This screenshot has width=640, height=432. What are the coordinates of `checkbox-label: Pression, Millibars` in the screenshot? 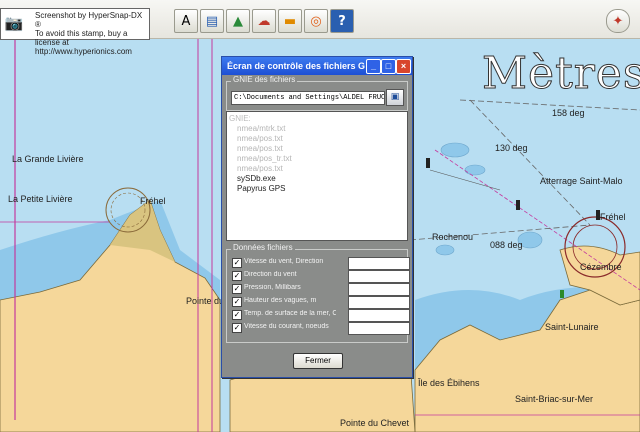 It's located at (272, 287).